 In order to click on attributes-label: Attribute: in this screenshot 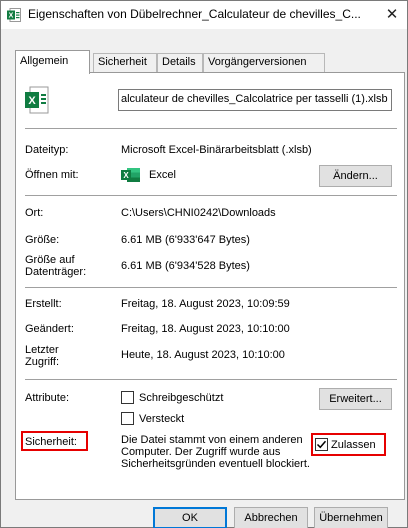, I will do `click(47, 398)`.